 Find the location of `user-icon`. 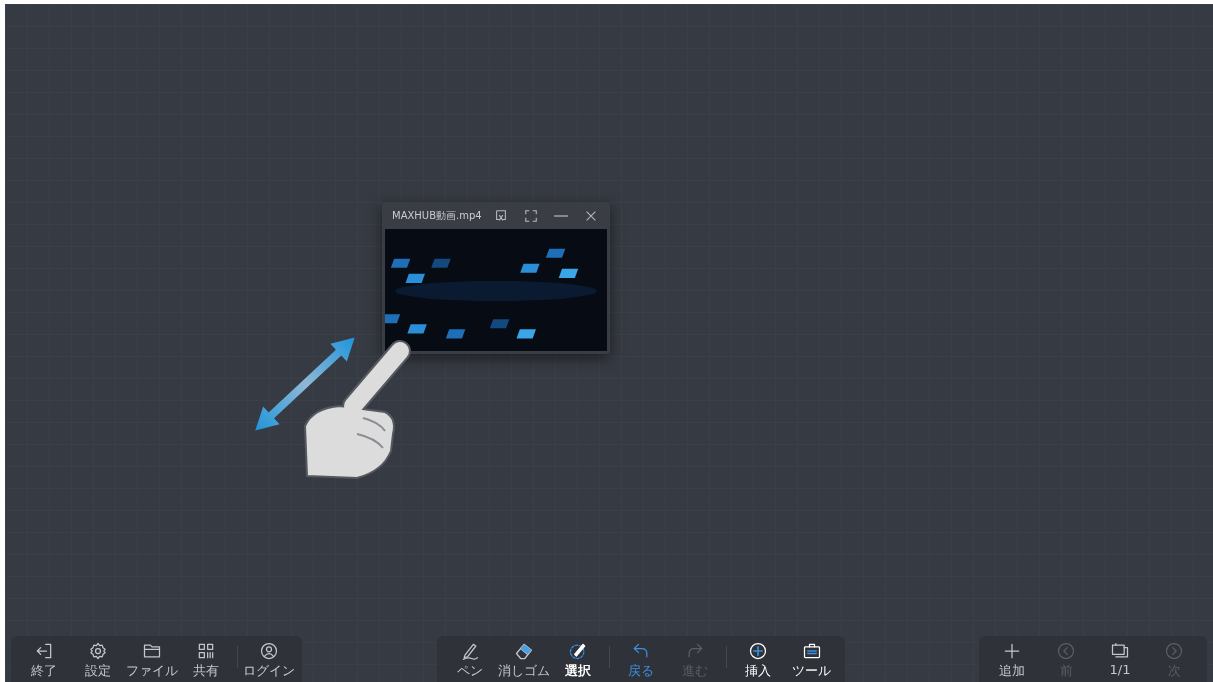

user-icon is located at coordinates (269, 651).